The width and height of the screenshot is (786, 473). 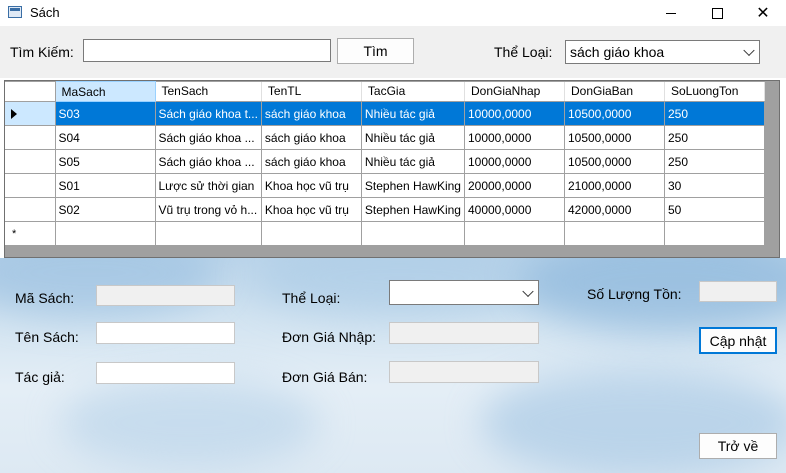 I want to click on new-row: *, so click(x=385, y=233).